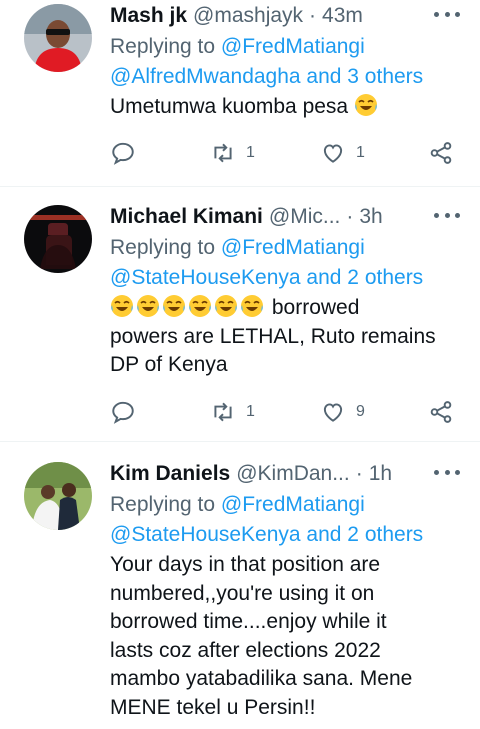  I want to click on like-button: 1, so click(342, 153).